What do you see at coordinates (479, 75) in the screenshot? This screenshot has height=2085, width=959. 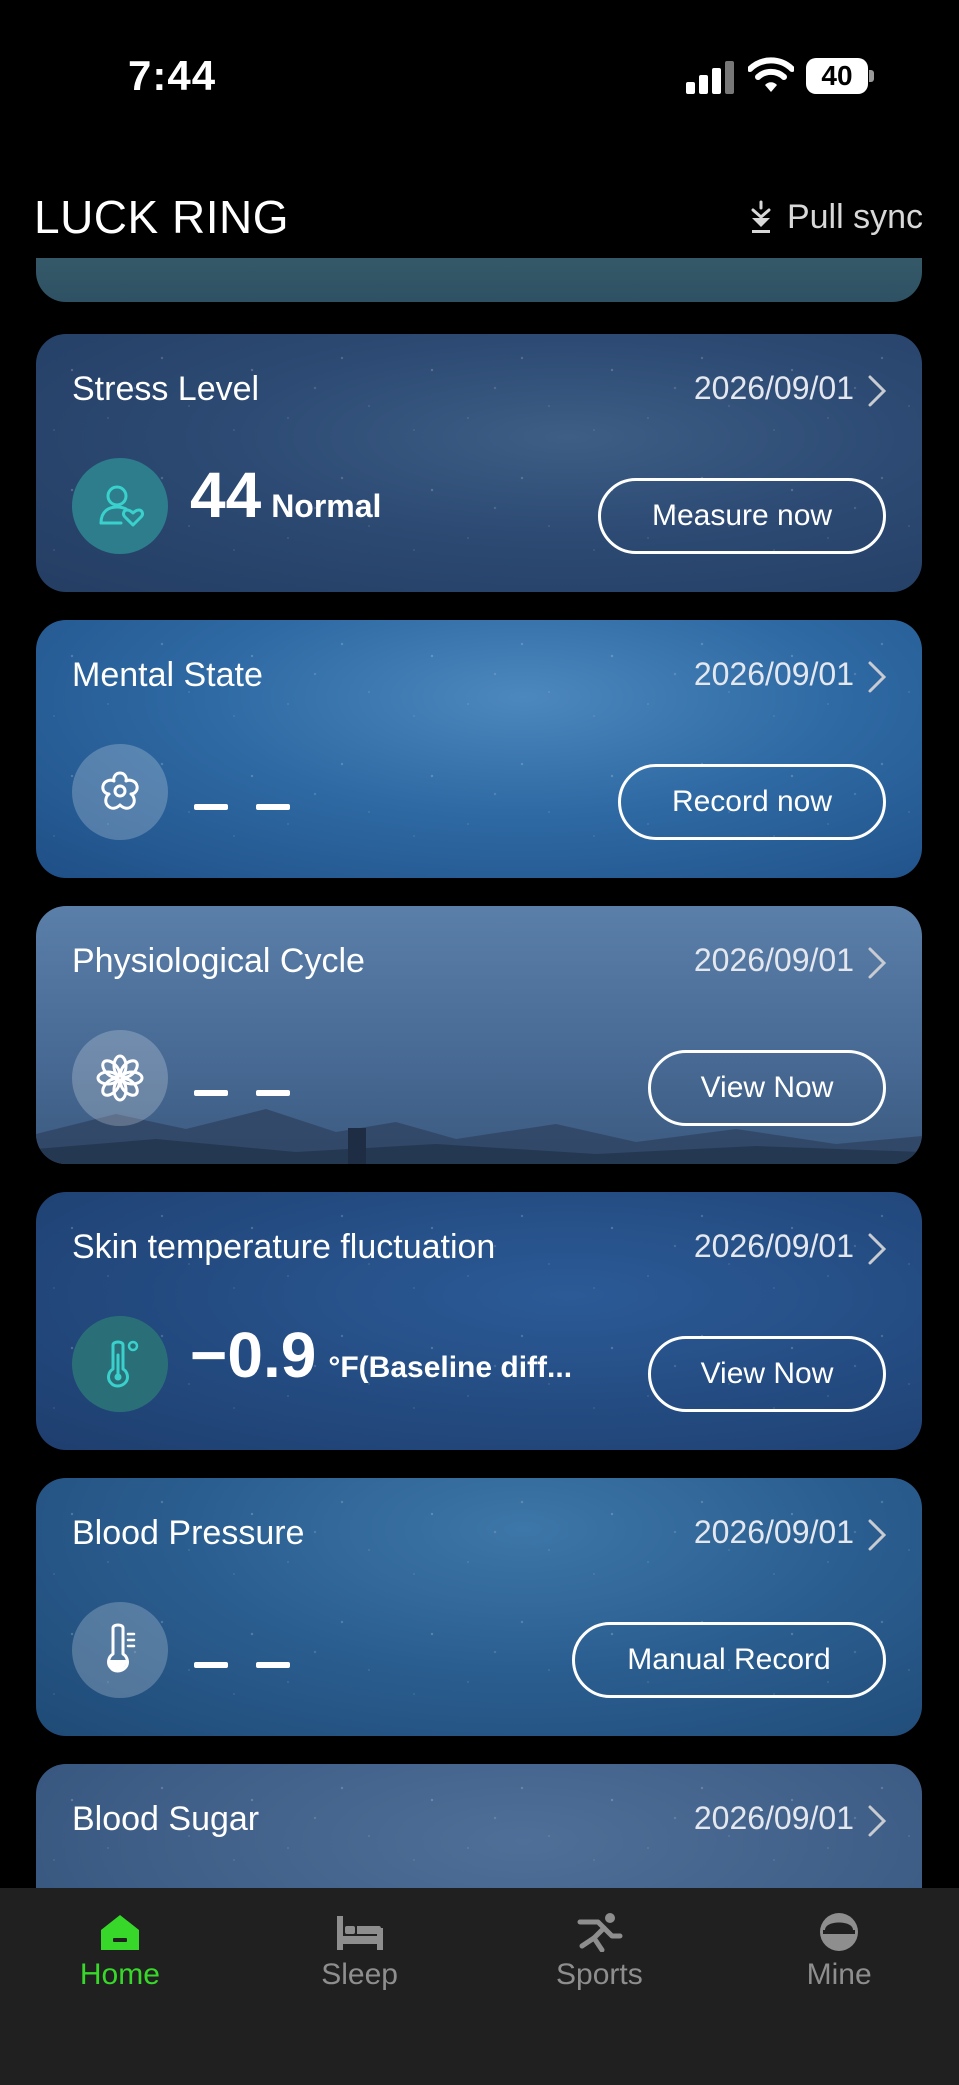 I see `status-bar: 7:44 40` at bounding box center [479, 75].